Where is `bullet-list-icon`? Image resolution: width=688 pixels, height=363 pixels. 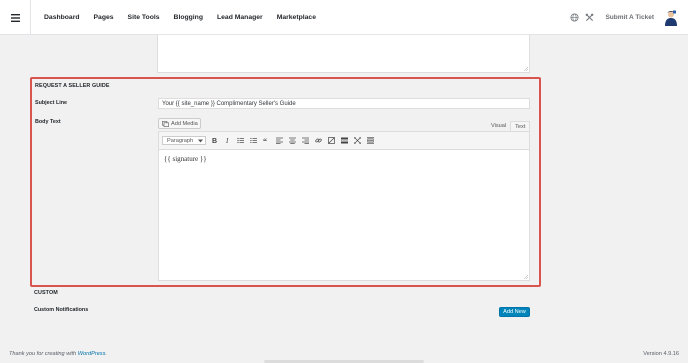 bullet-list-icon is located at coordinates (240, 140).